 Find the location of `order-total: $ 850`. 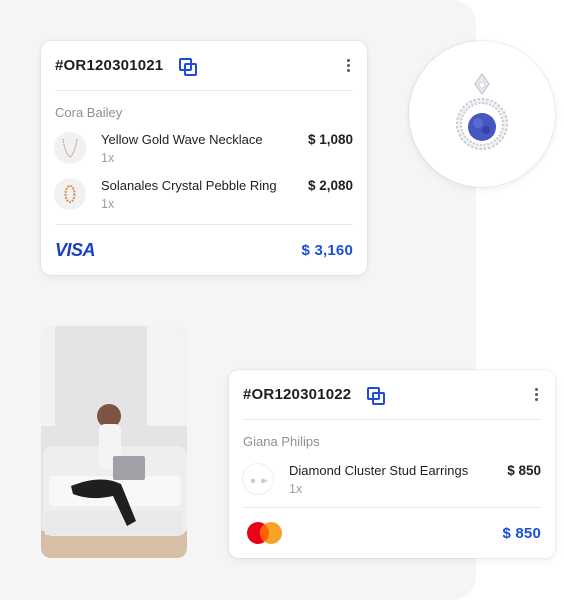

order-total: $ 850 is located at coordinates (521, 533).